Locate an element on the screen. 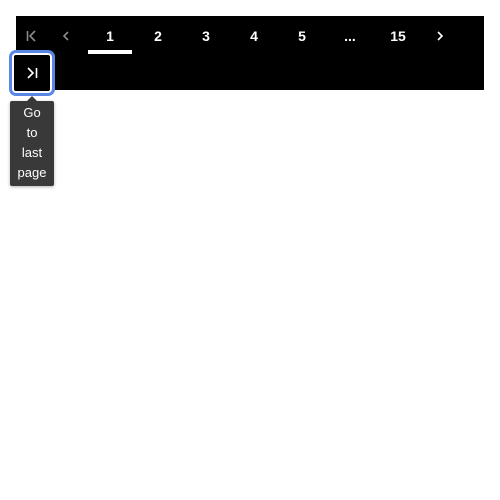 The height and width of the screenshot is (500, 500). first-page-button is located at coordinates (32, 36).